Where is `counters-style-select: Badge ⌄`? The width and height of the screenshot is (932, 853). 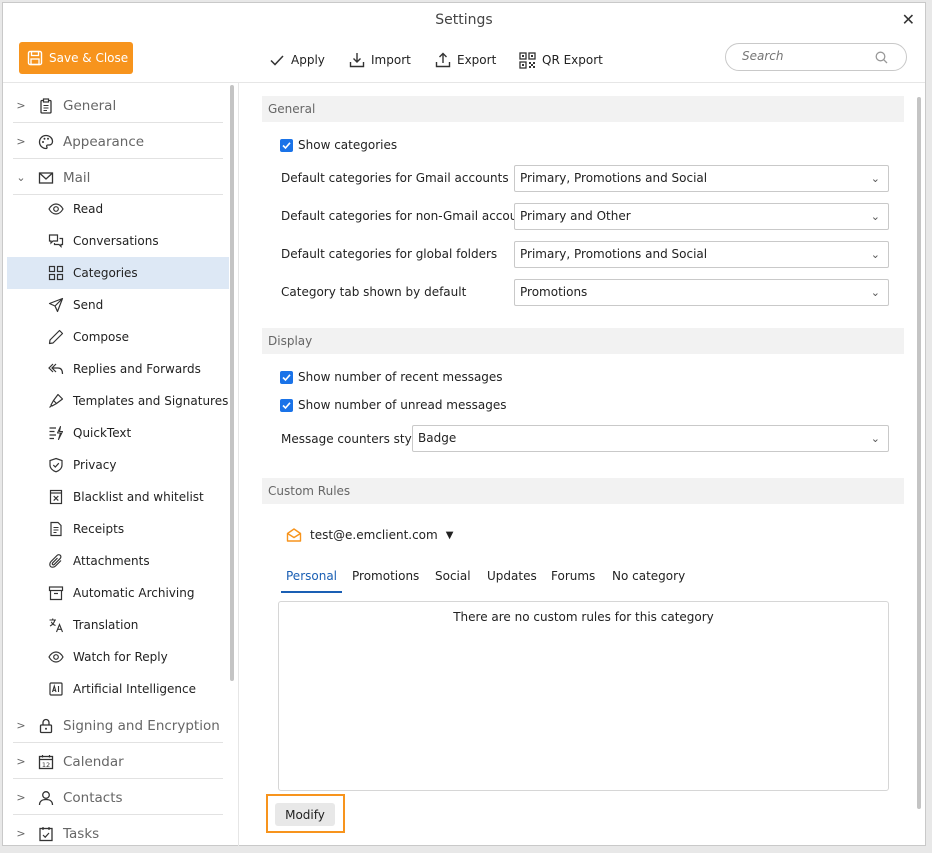 counters-style-select: Badge ⌄ is located at coordinates (650, 438).